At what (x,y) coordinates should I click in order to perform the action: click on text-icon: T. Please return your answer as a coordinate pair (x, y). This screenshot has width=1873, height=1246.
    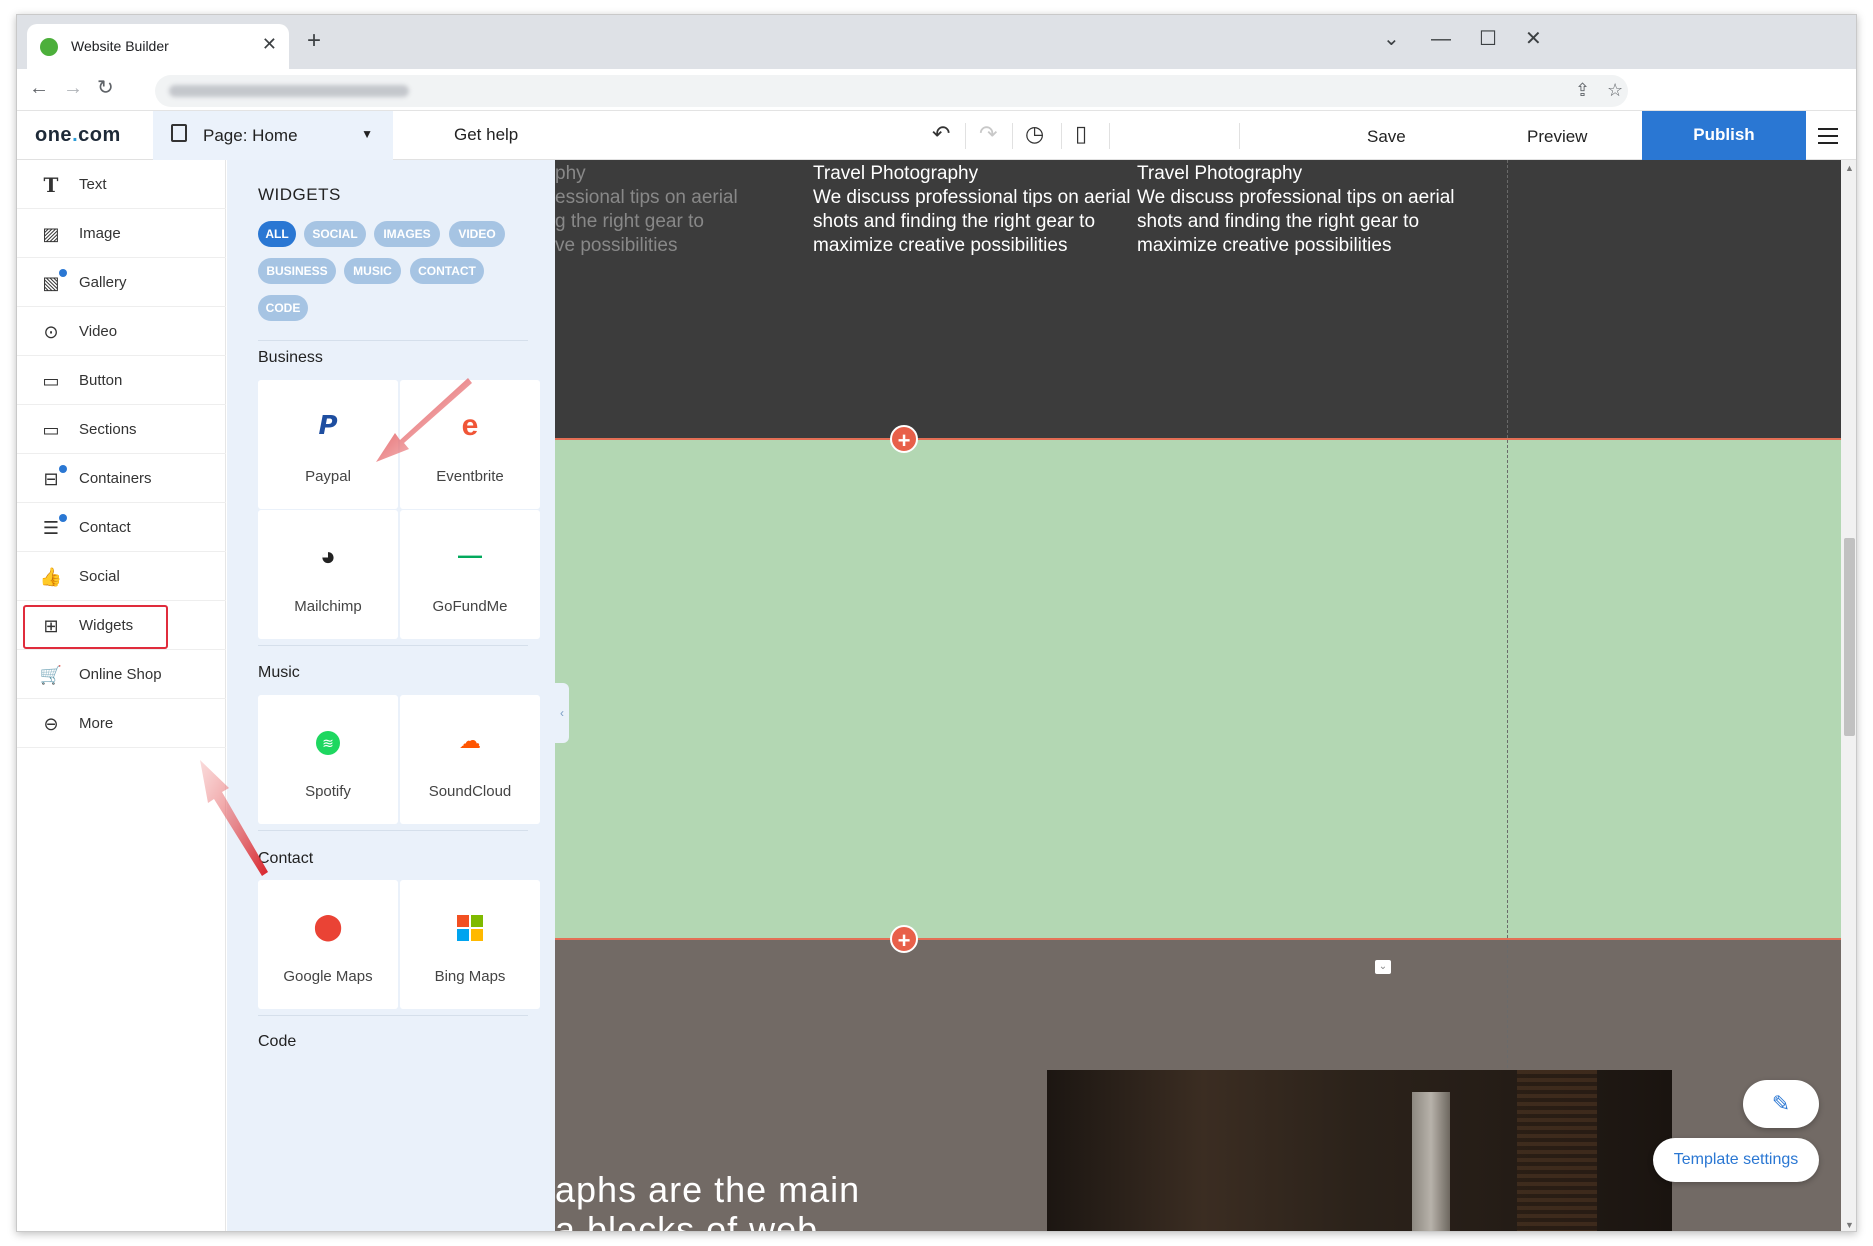
    Looking at the image, I should click on (51, 185).